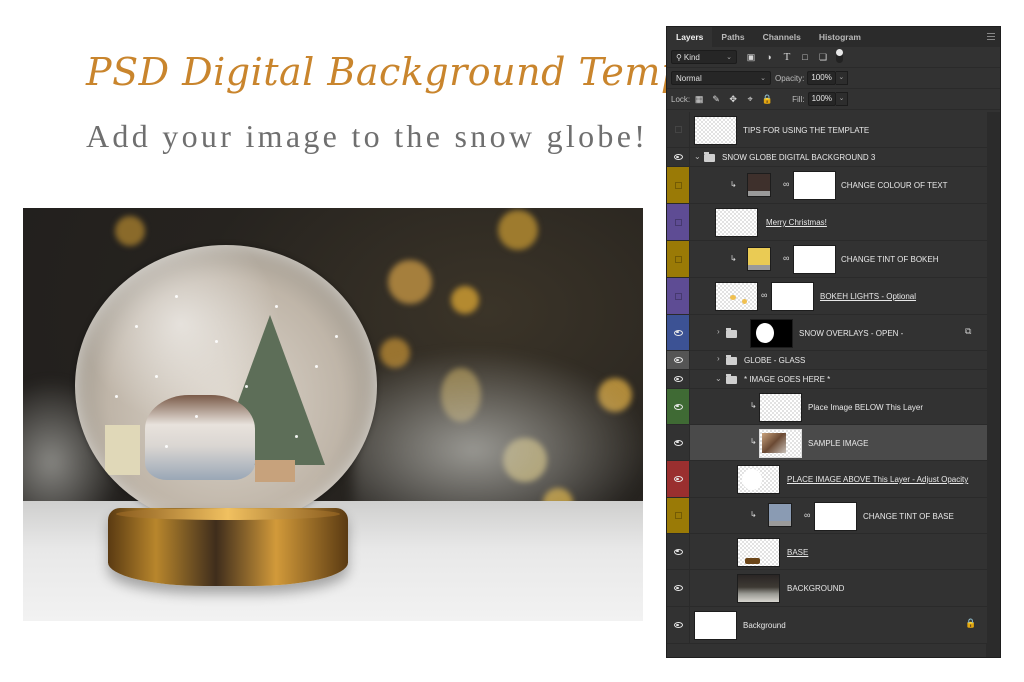 This screenshot has height=682, width=1024. I want to click on layer-group-row: ⌄ * IMAGE GOES HERE *, so click(827, 379).